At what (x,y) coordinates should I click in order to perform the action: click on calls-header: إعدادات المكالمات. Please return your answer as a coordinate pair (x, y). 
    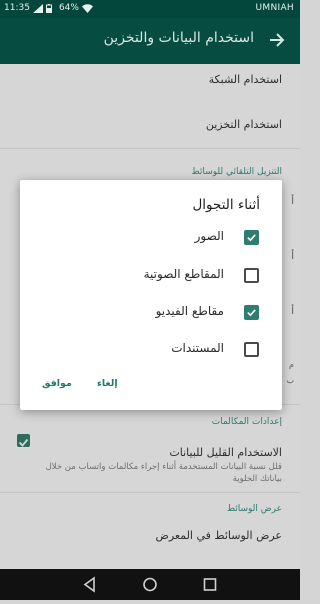
    Looking at the image, I should click on (246, 422).